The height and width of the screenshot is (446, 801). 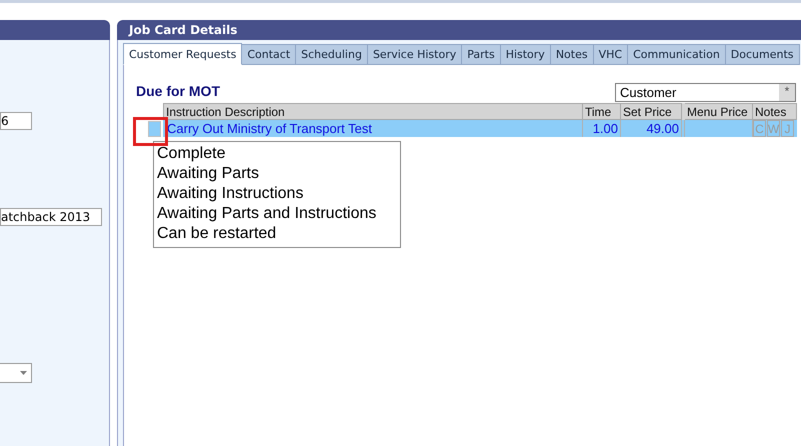 I want to click on table-cell: 49.00, so click(x=651, y=128).